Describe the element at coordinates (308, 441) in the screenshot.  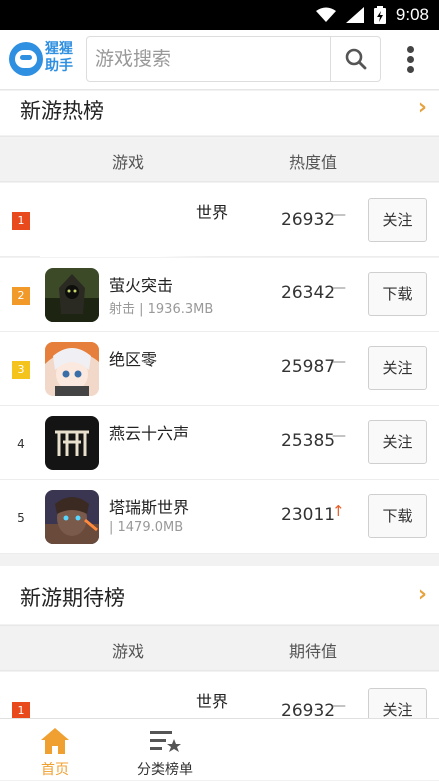
I see `heat-value: 25385` at that location.